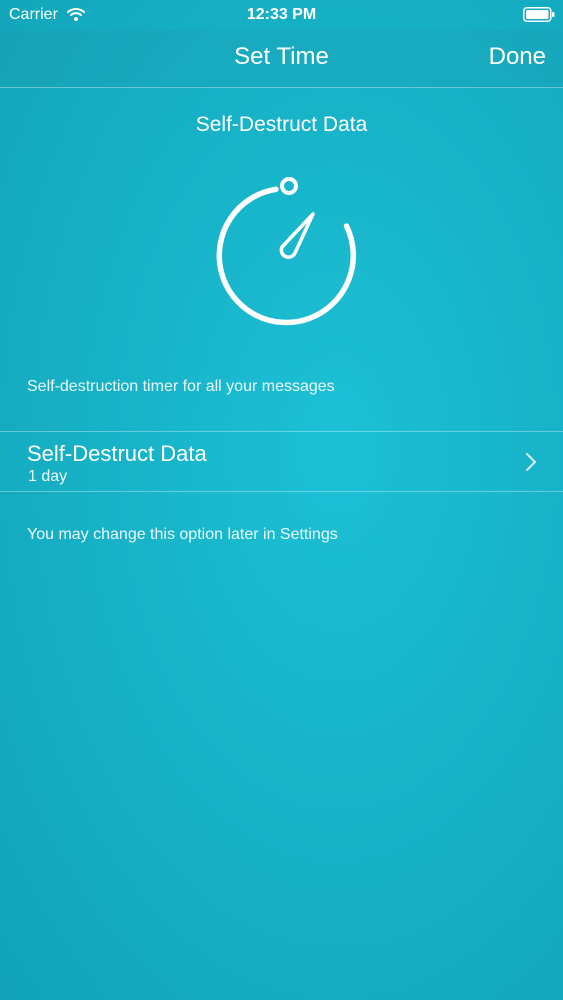  Describe the element at coordinates (531, 462) in the screenshot. I see `chevron-right-icon` at that location.